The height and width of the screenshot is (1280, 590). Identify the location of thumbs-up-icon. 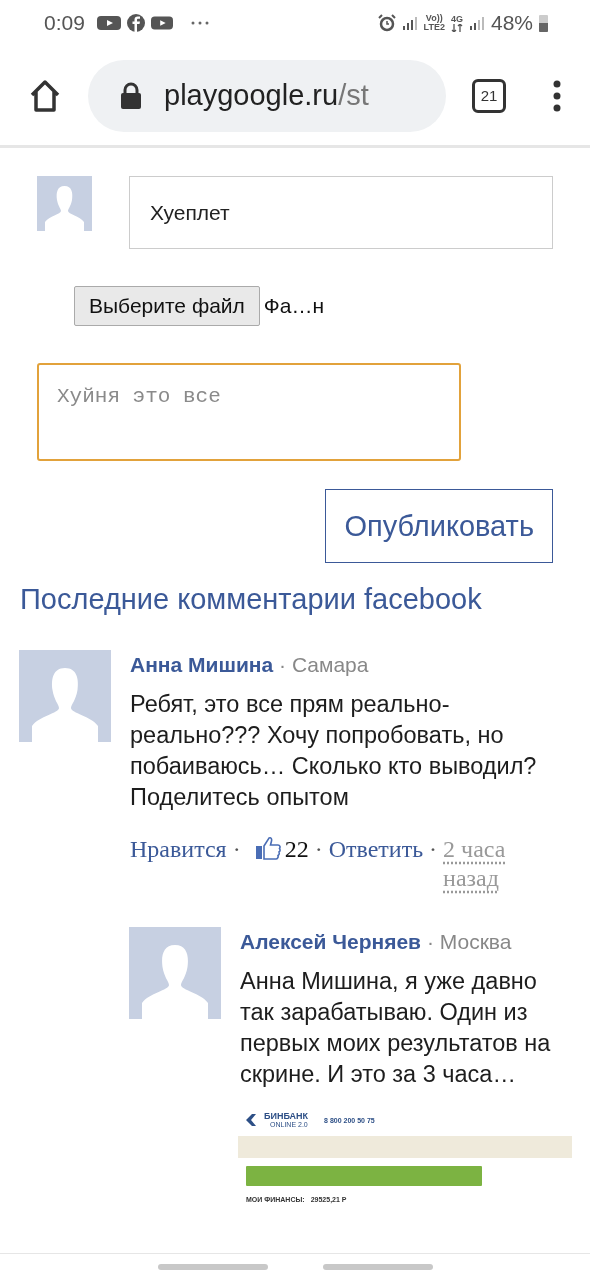
(267, 848).